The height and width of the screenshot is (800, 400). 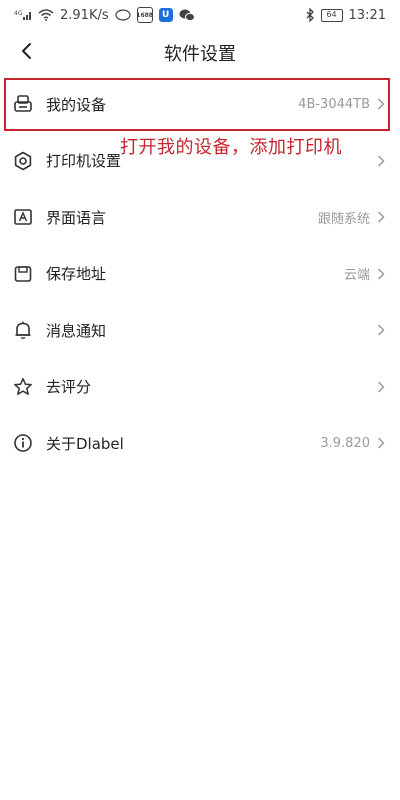 What do you see at coordinates (200, 161) in the screenshot?
I see `settings-item-printer-settings: 打印机设置` at bounding box center [200, 161].